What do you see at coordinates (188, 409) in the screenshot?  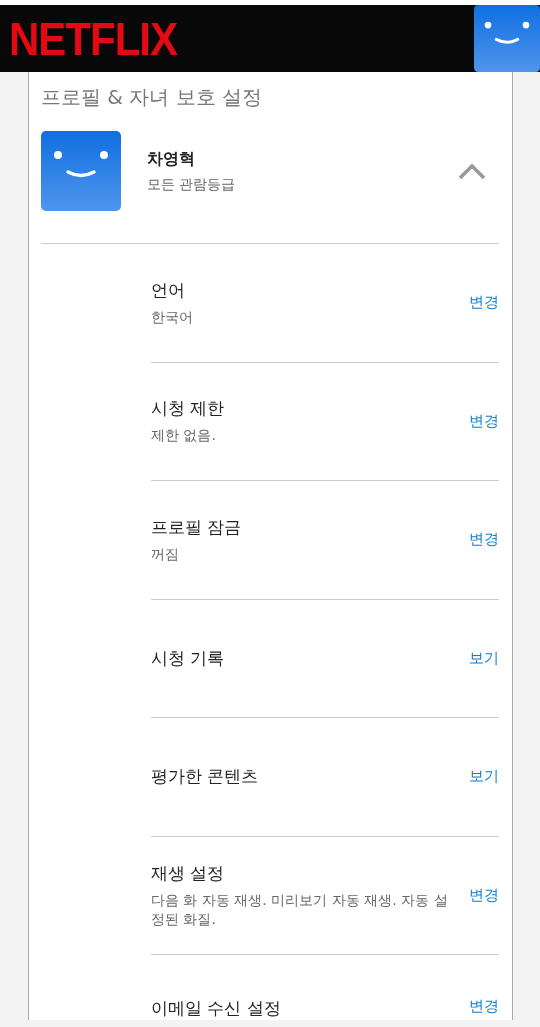 I see `setting-title: 시청 제한` at bounding box center [188, 409].